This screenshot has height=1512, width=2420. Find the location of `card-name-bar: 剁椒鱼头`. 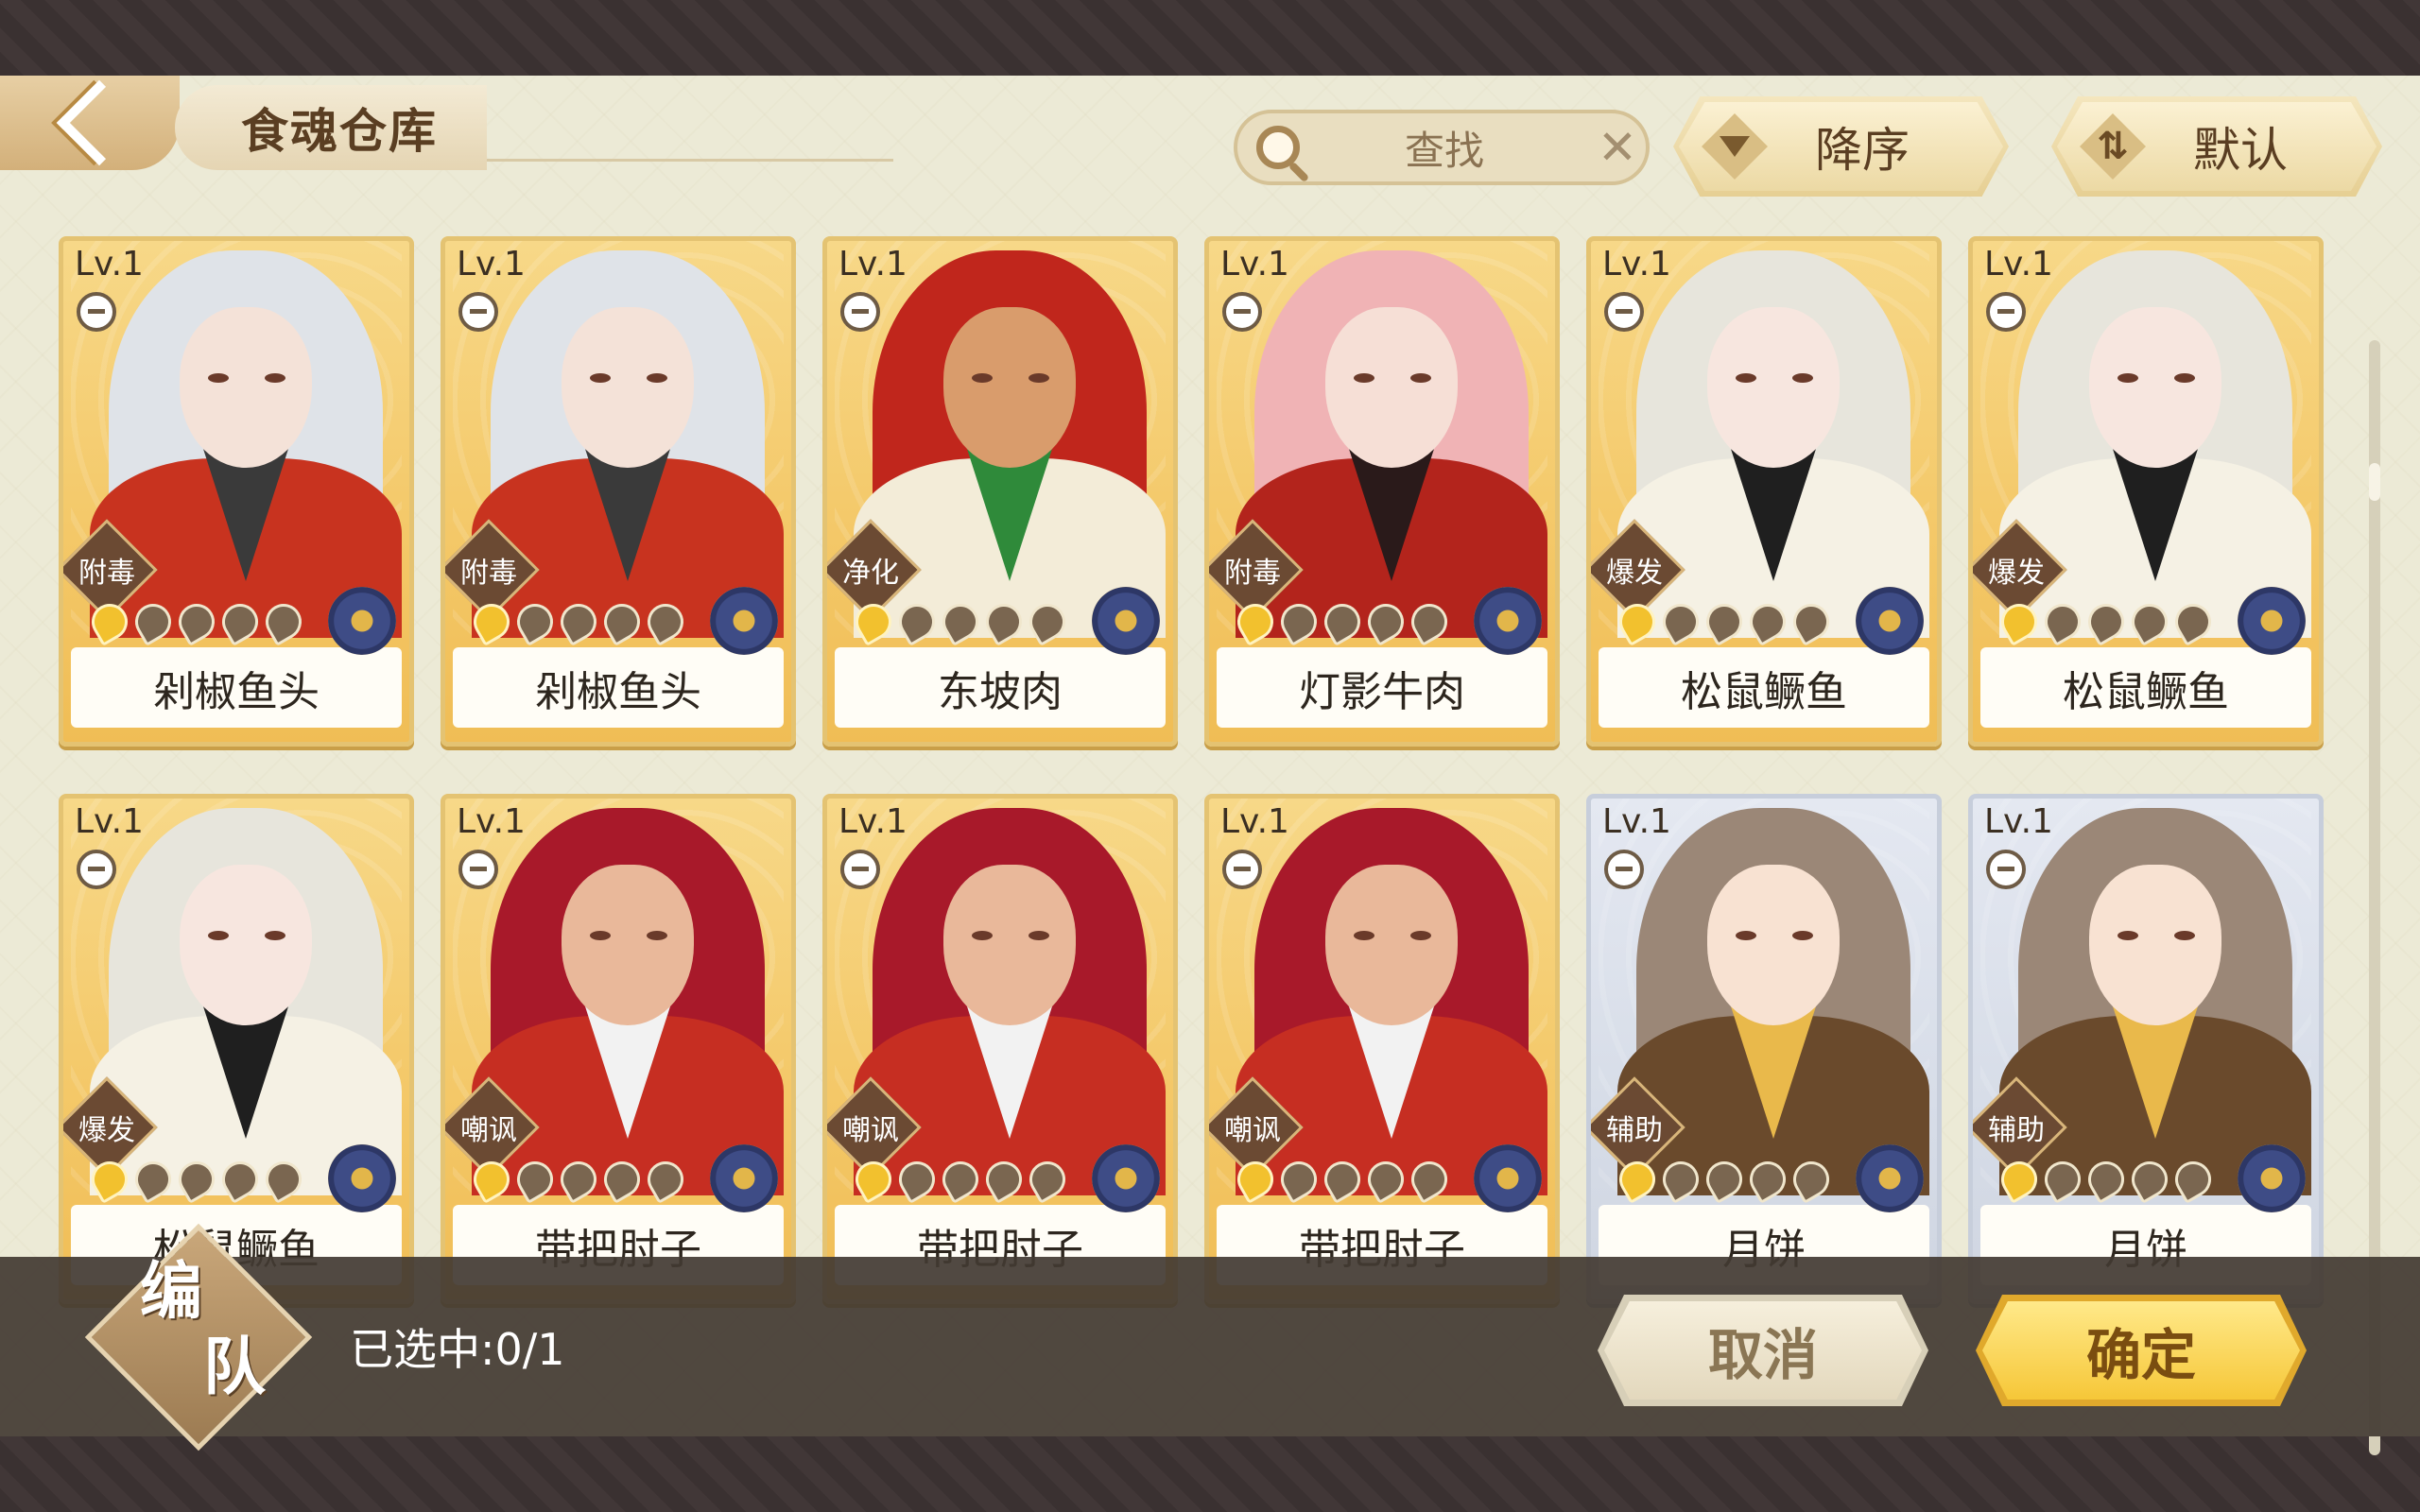

card-name-bar: 剁椒鱼头 is located at coordinates (236, 687).